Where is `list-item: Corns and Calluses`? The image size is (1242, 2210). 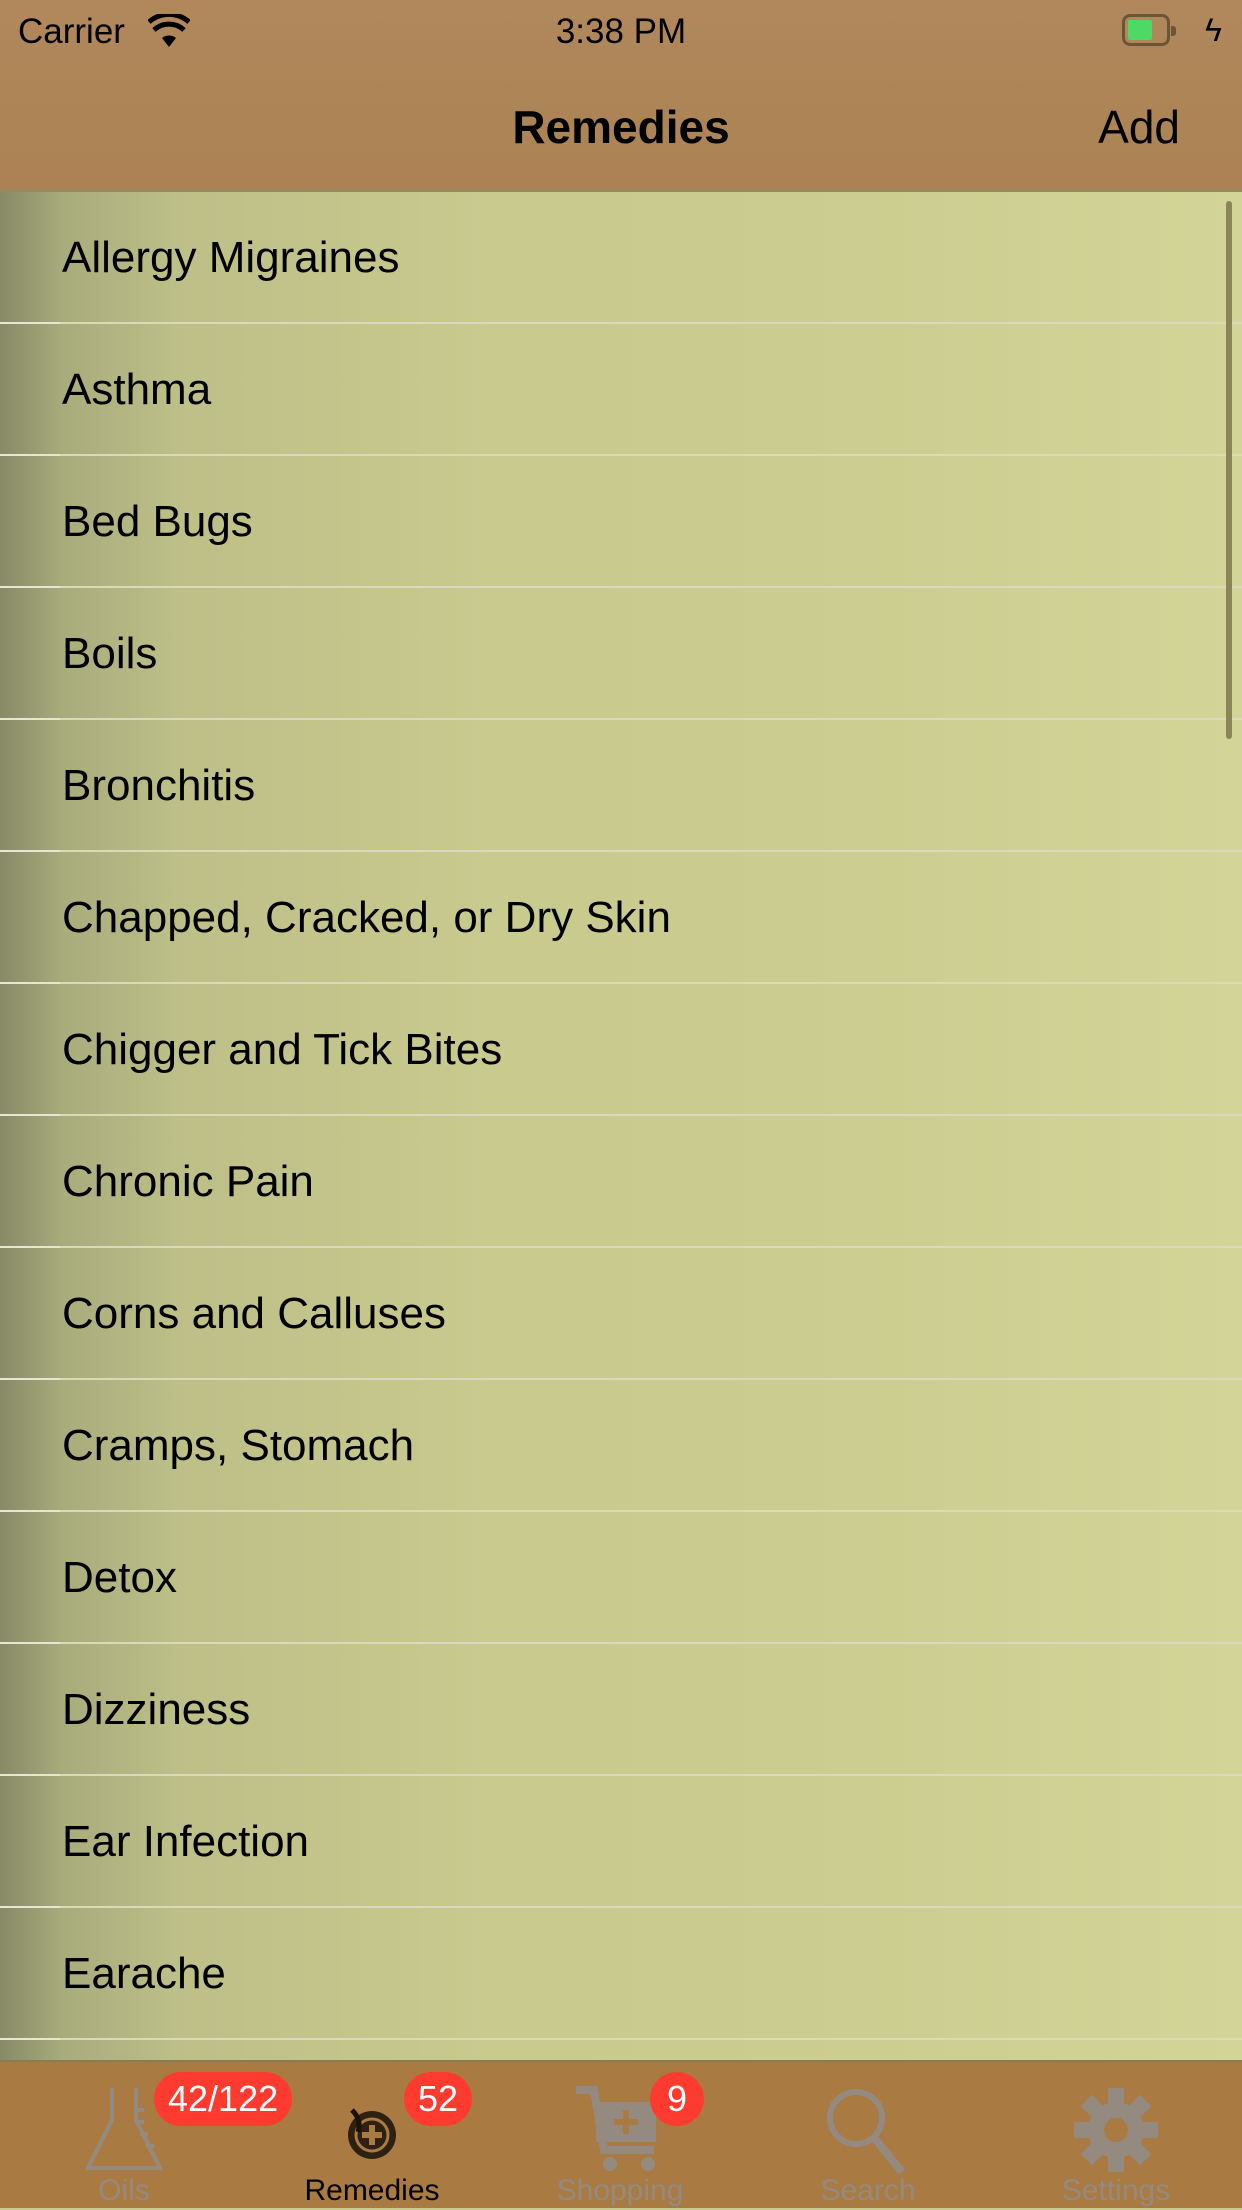
list-item: Corns and Calluses is located at coordinates (621, 1314).